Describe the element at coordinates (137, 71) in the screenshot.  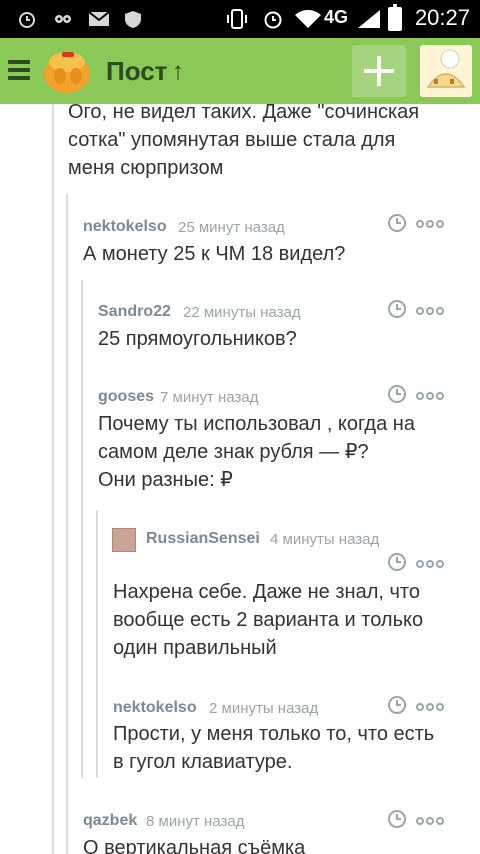
I see `page-title: Пост` at that location.